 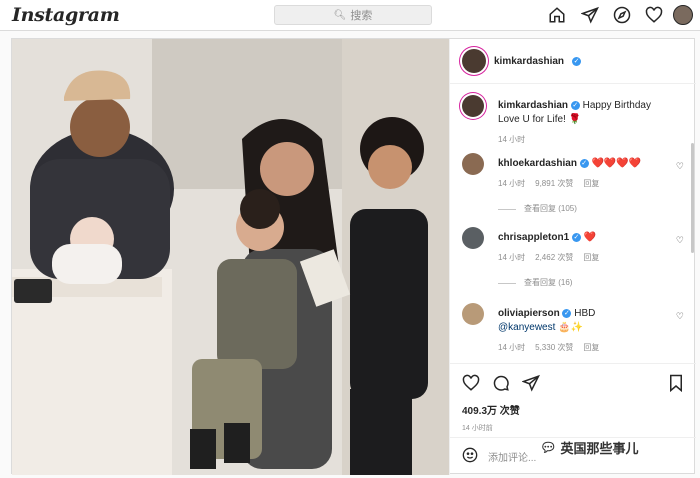 I want to click on action-icons-row, so click(x=573, y=385).